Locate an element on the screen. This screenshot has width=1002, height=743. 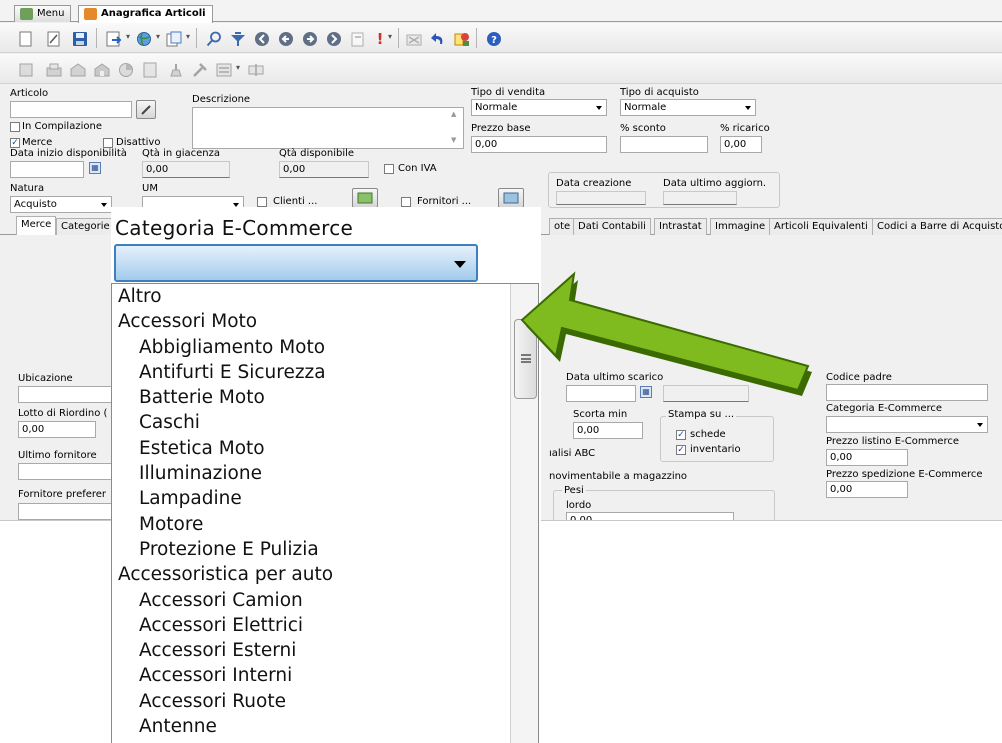
category-option: Caschi is located at coordinates (325, 422).